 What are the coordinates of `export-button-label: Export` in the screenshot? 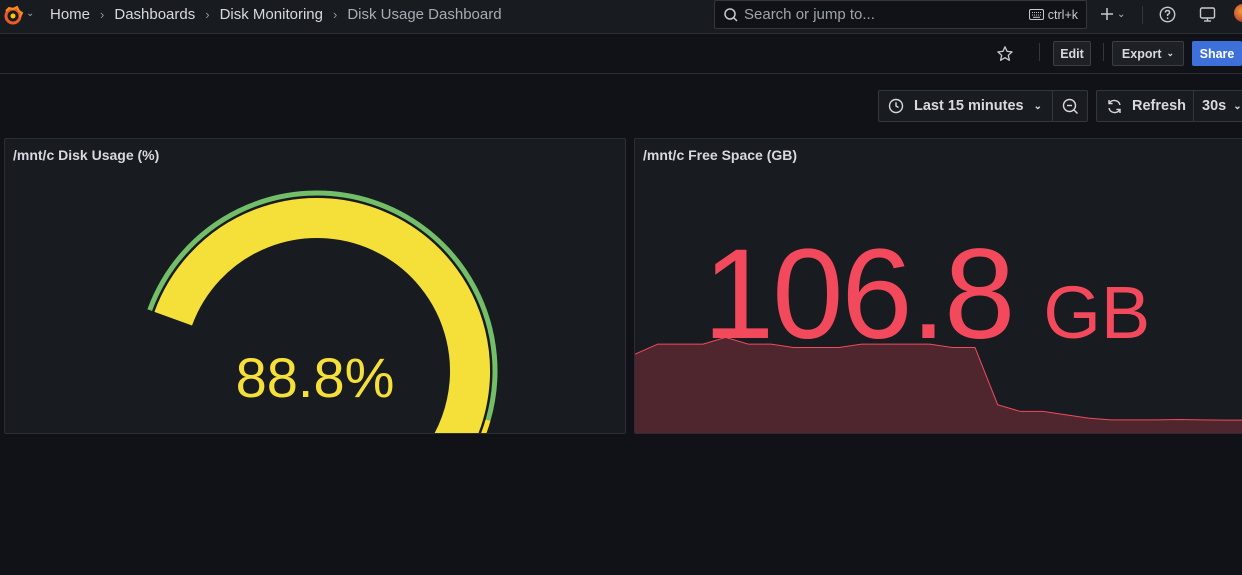 It's located at (1141, 53).